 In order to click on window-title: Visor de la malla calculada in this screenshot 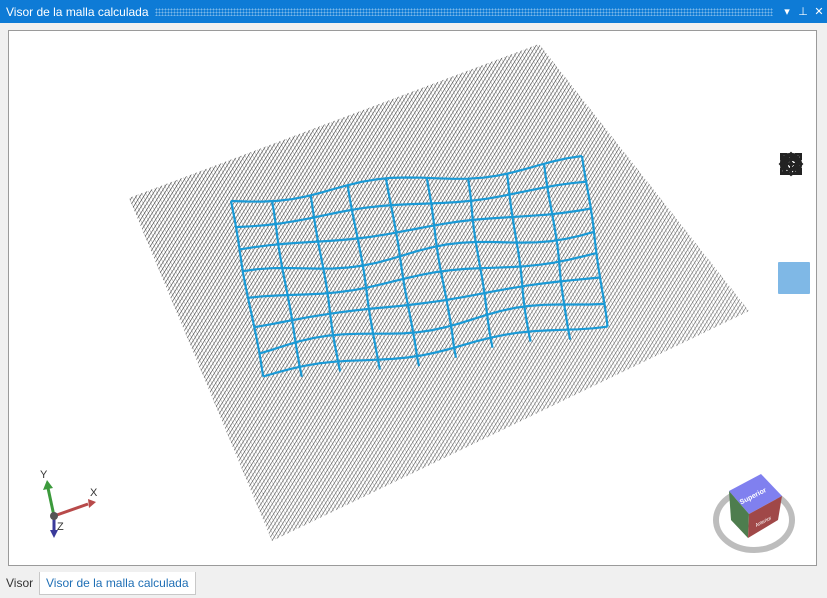, I will do `click(77, 11)`.